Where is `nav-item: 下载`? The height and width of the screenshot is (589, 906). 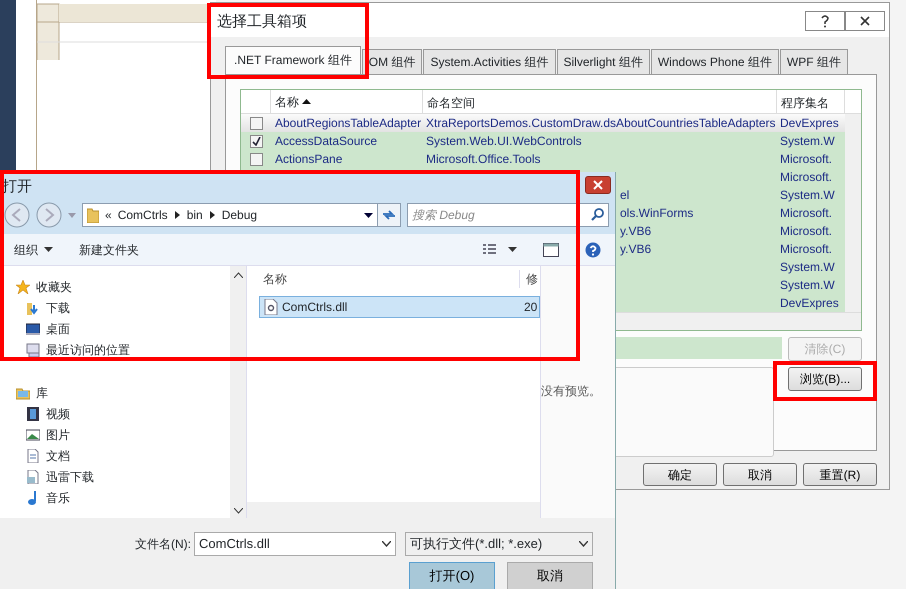
nav-item: 下载 is located at coordinates (123, 307).